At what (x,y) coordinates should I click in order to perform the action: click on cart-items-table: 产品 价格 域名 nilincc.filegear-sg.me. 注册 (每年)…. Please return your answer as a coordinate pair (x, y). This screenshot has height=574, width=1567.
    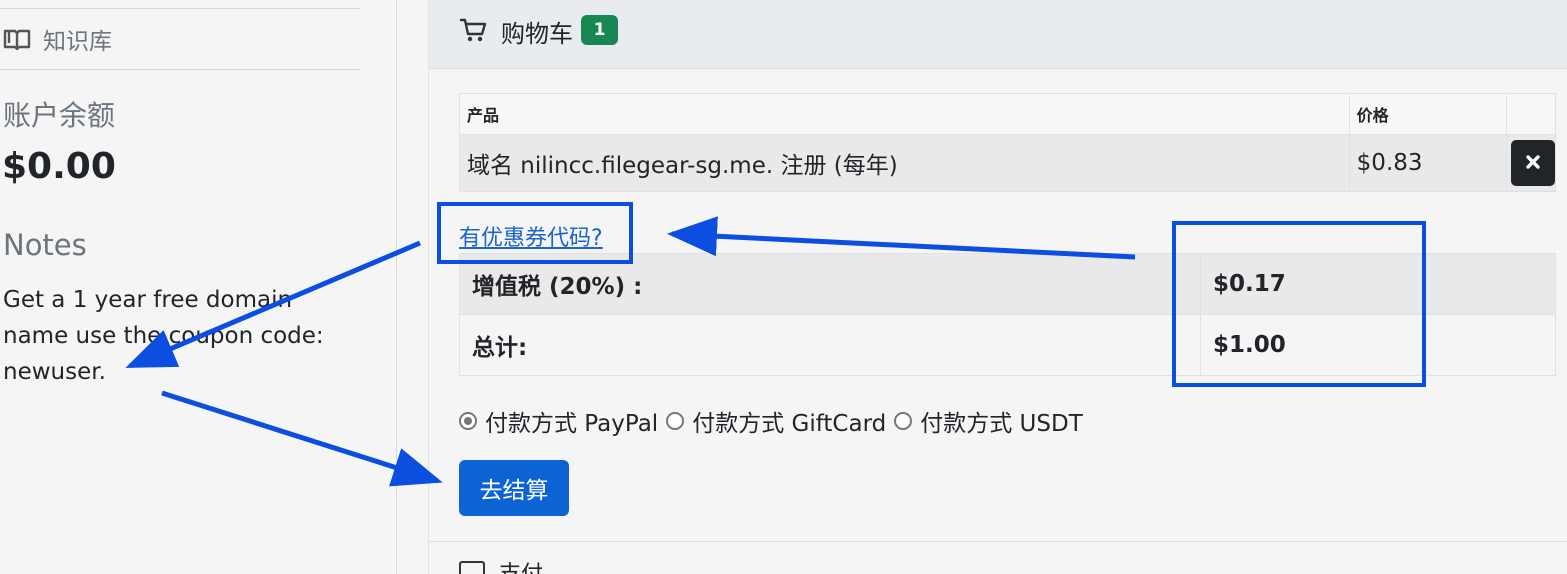
    Looking at the image, I should click on (1008, 142).